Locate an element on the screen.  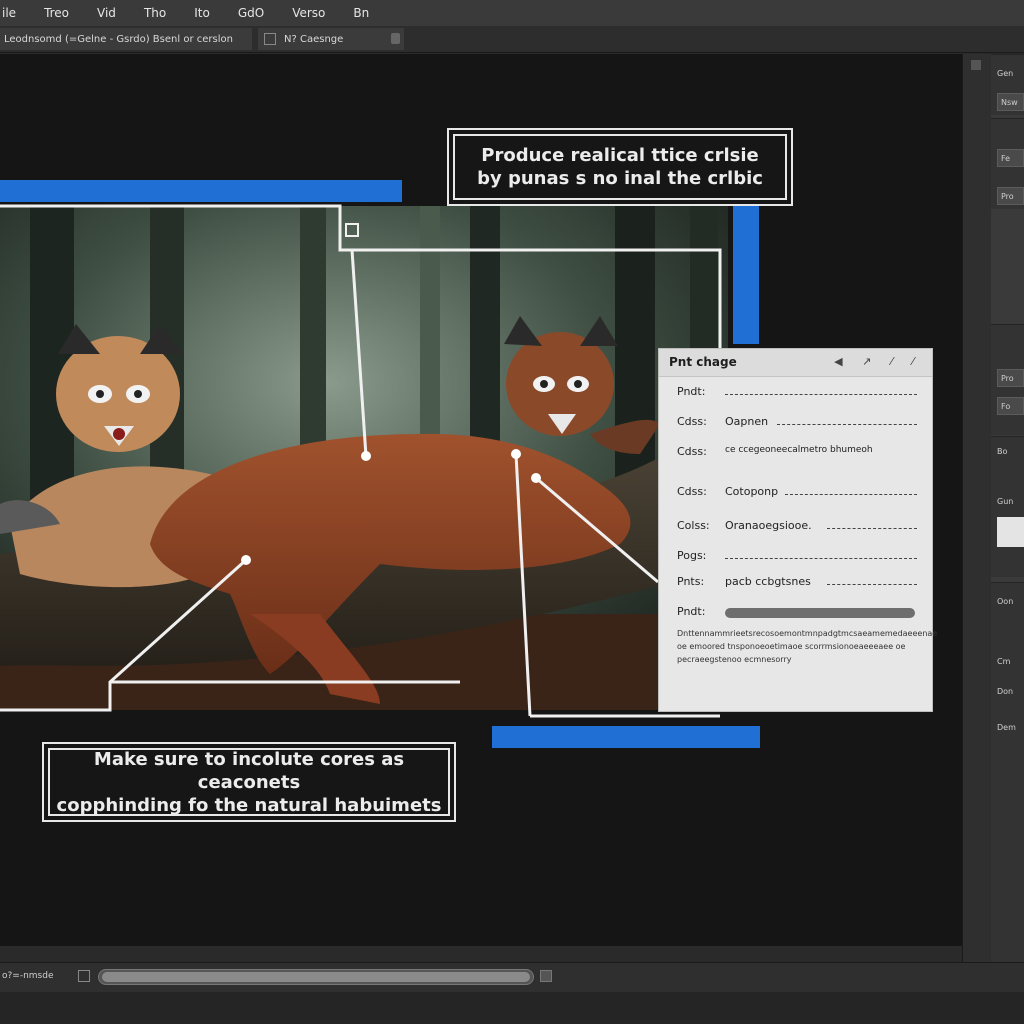
dock-button: Fe is located at coordinates (1010, 158).